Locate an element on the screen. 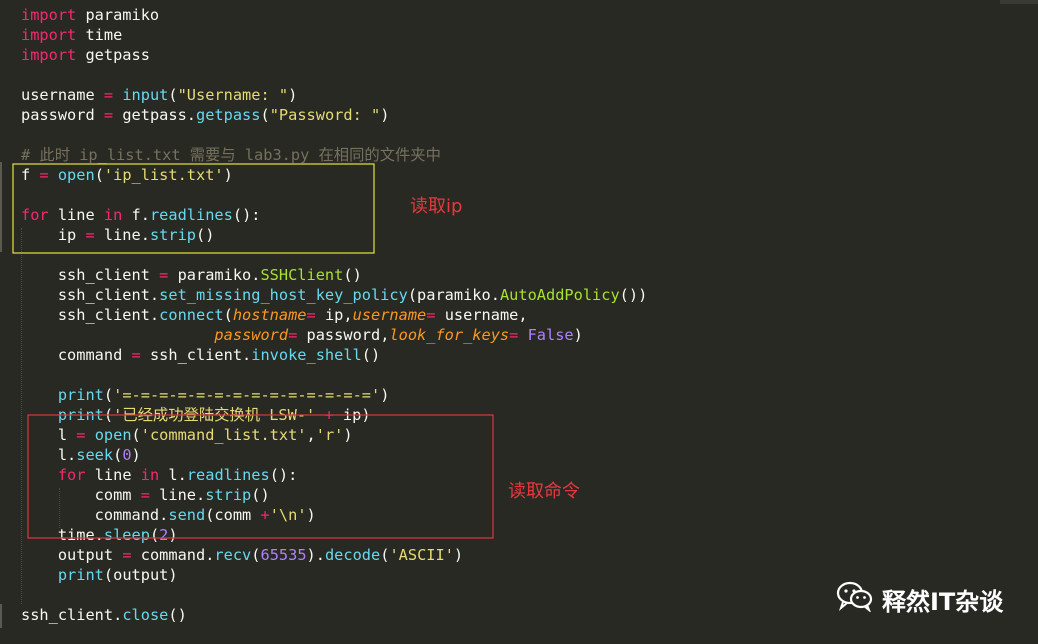 This screenshot has width=1038, height=644. code-token: import is located at coordinates (53, 35).